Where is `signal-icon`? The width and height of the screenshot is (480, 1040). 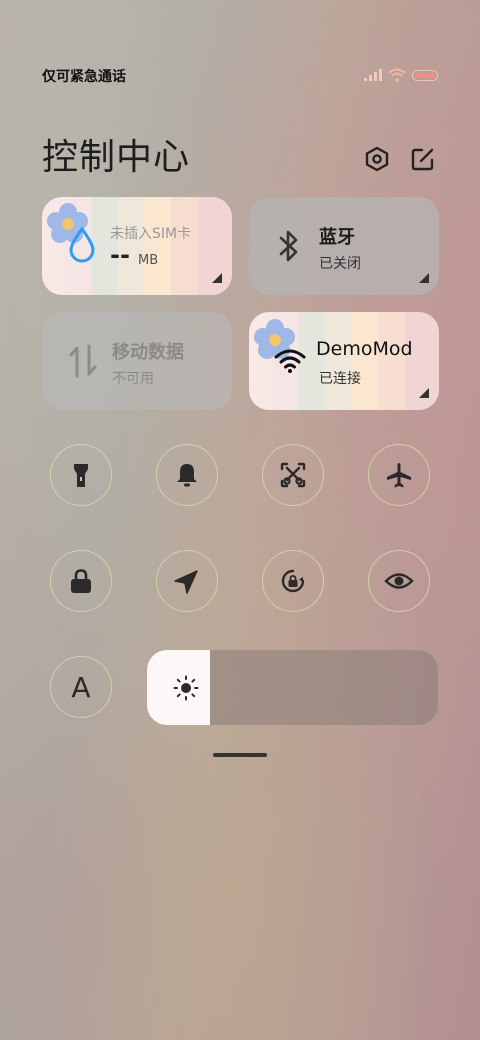
signal-icon is located at coordinates (373, 75).